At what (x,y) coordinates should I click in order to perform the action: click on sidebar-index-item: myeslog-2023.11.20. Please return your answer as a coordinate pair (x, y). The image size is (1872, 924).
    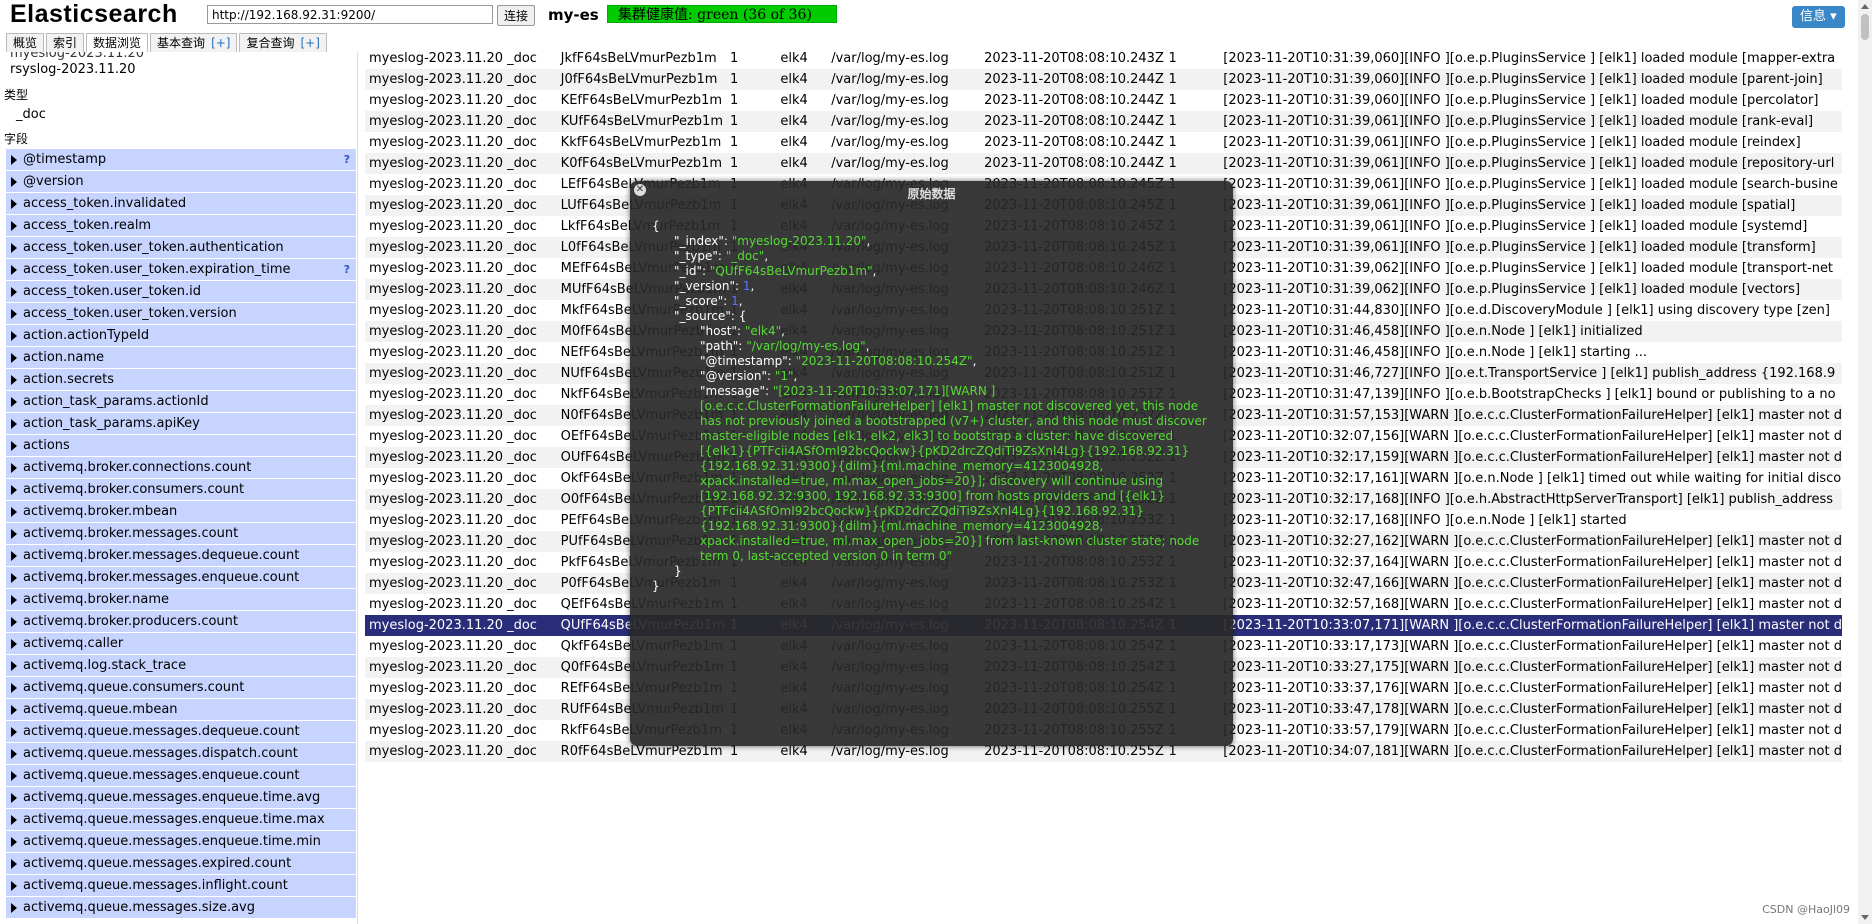
    Looking at the image, I should click on (77, 56).